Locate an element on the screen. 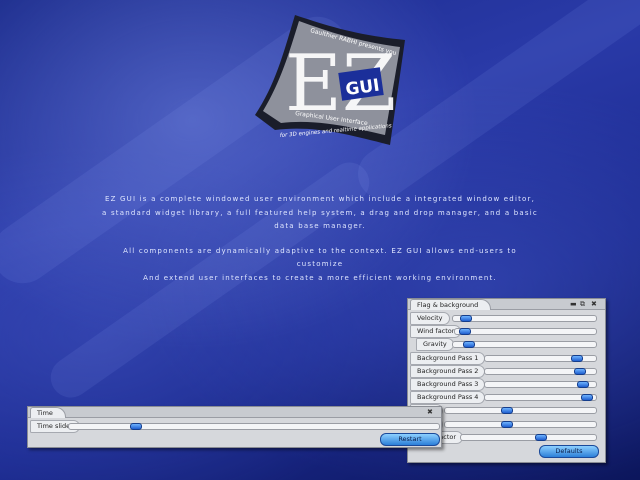 The width and height of the screenshot is (640, 480). flag-slider-label: Gravity is located at coordinates (435, 345).